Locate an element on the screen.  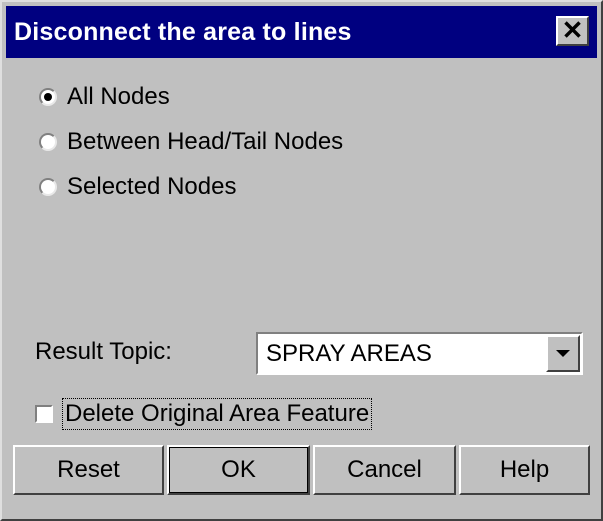
close-button: ✕ is located at coordinates (572, 31).